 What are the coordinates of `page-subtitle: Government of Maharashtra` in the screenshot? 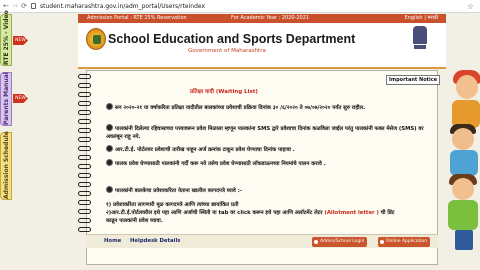 It's located at (227, 51).